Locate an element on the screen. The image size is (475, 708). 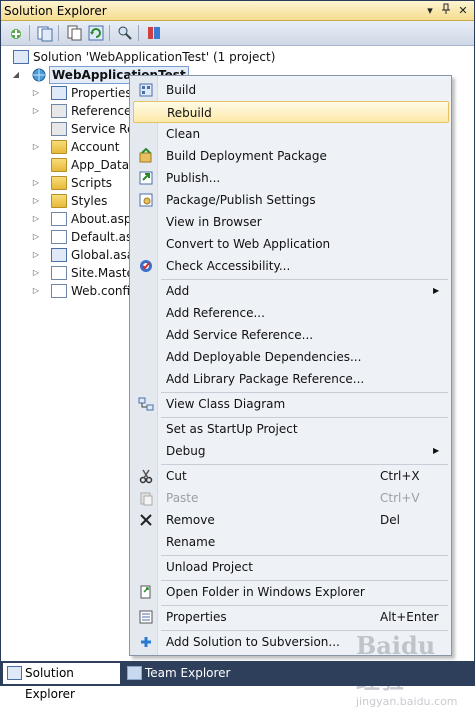
menu-item-label: Clean is located at coordinates (183, 134).